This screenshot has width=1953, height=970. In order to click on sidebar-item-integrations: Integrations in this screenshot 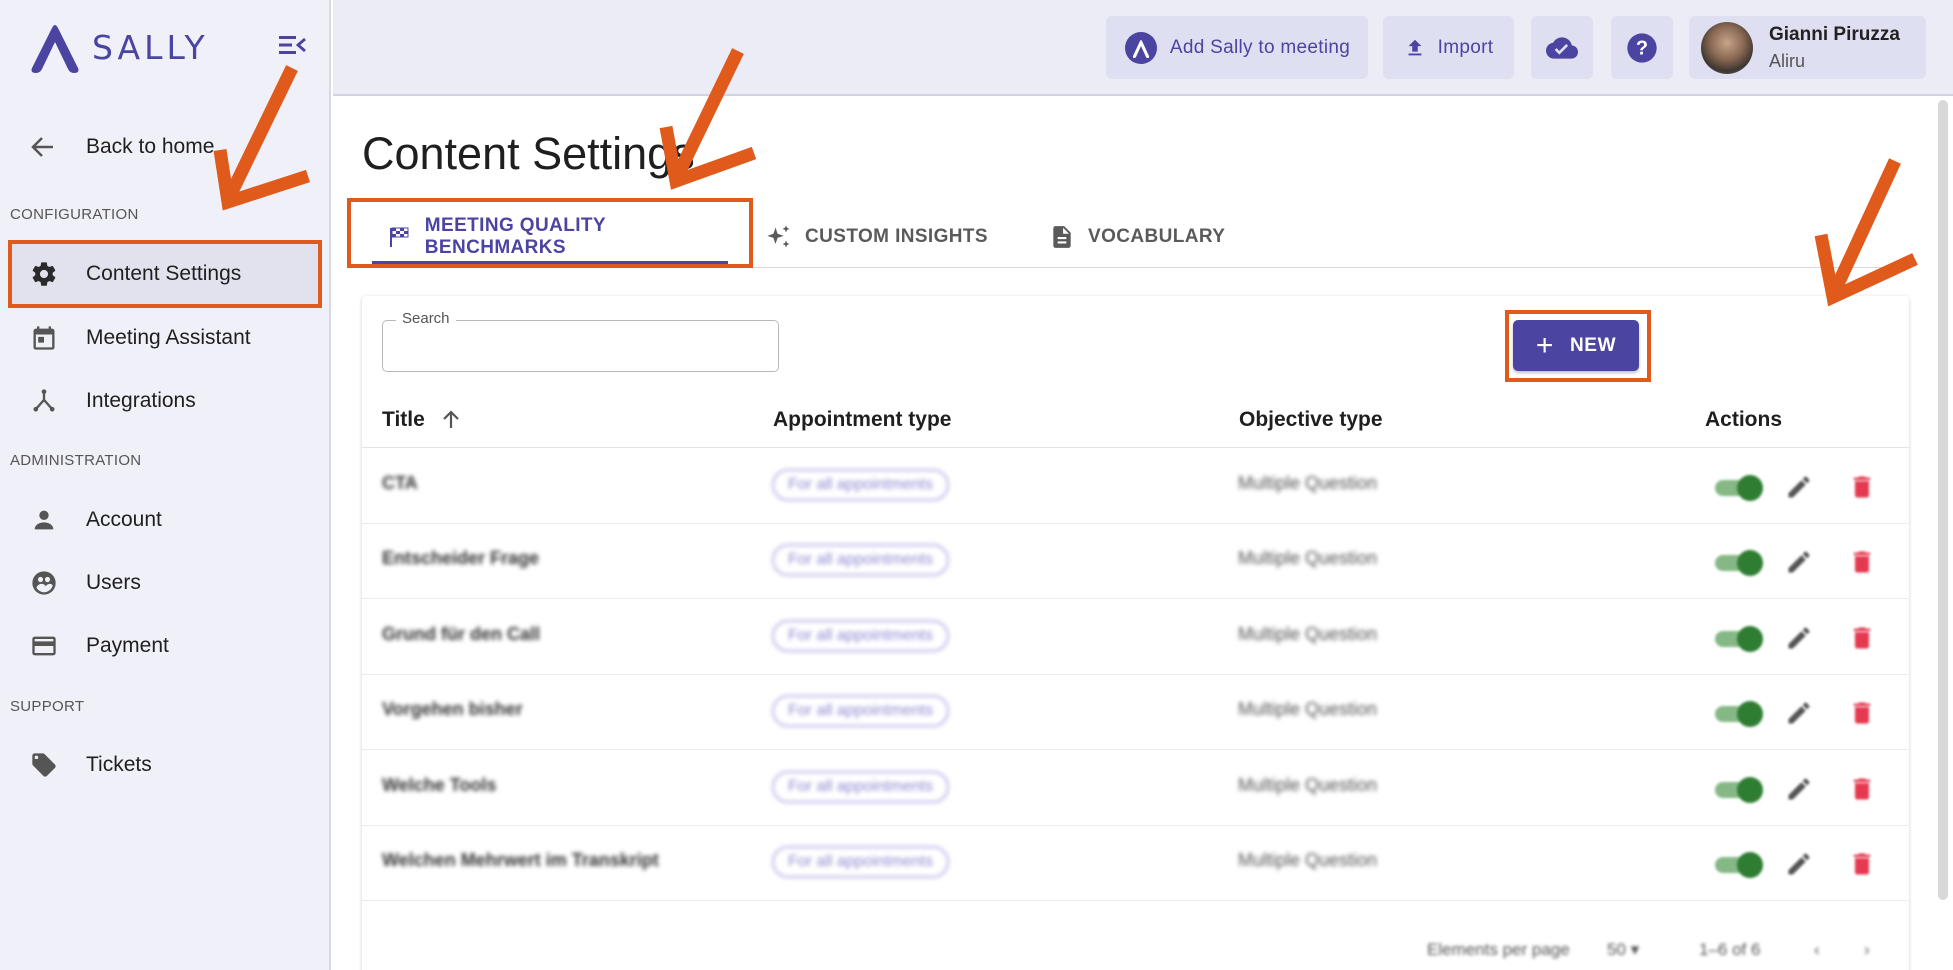, I will do `click(165, 401)`.